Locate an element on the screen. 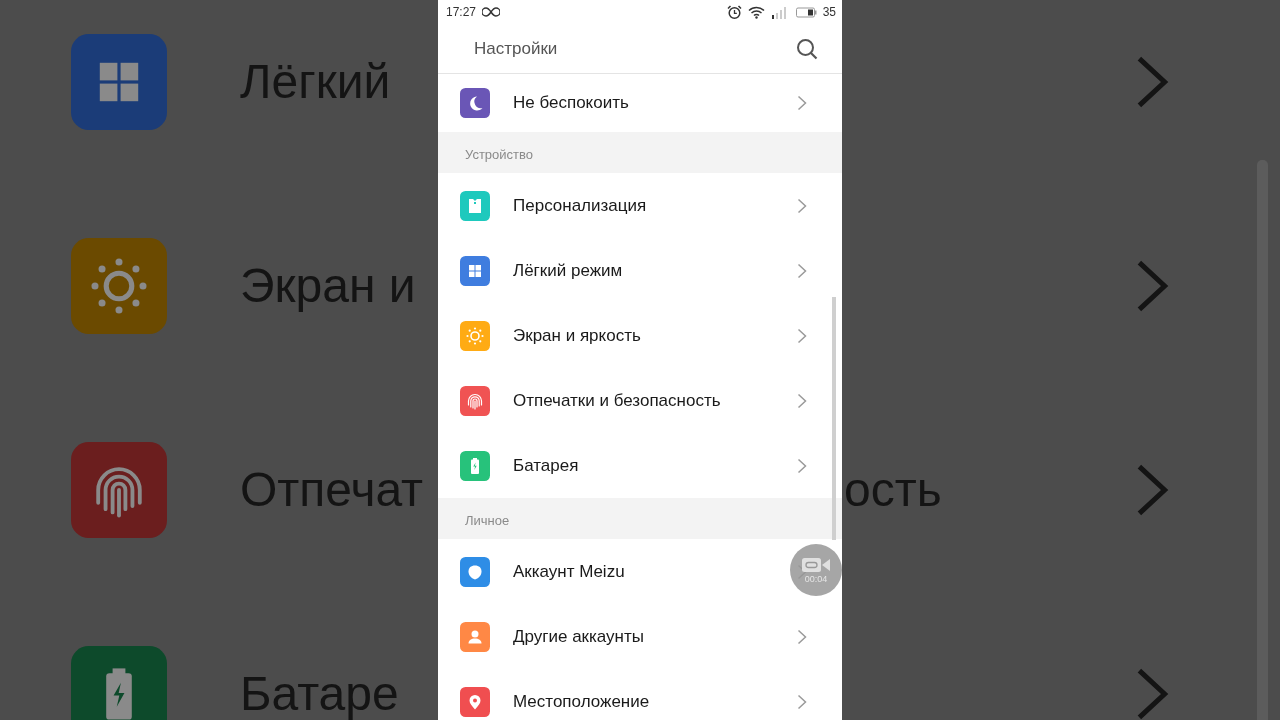 The image size is (1280, 720). backdrop-label: Экран и is located at coordinates (328, 286).